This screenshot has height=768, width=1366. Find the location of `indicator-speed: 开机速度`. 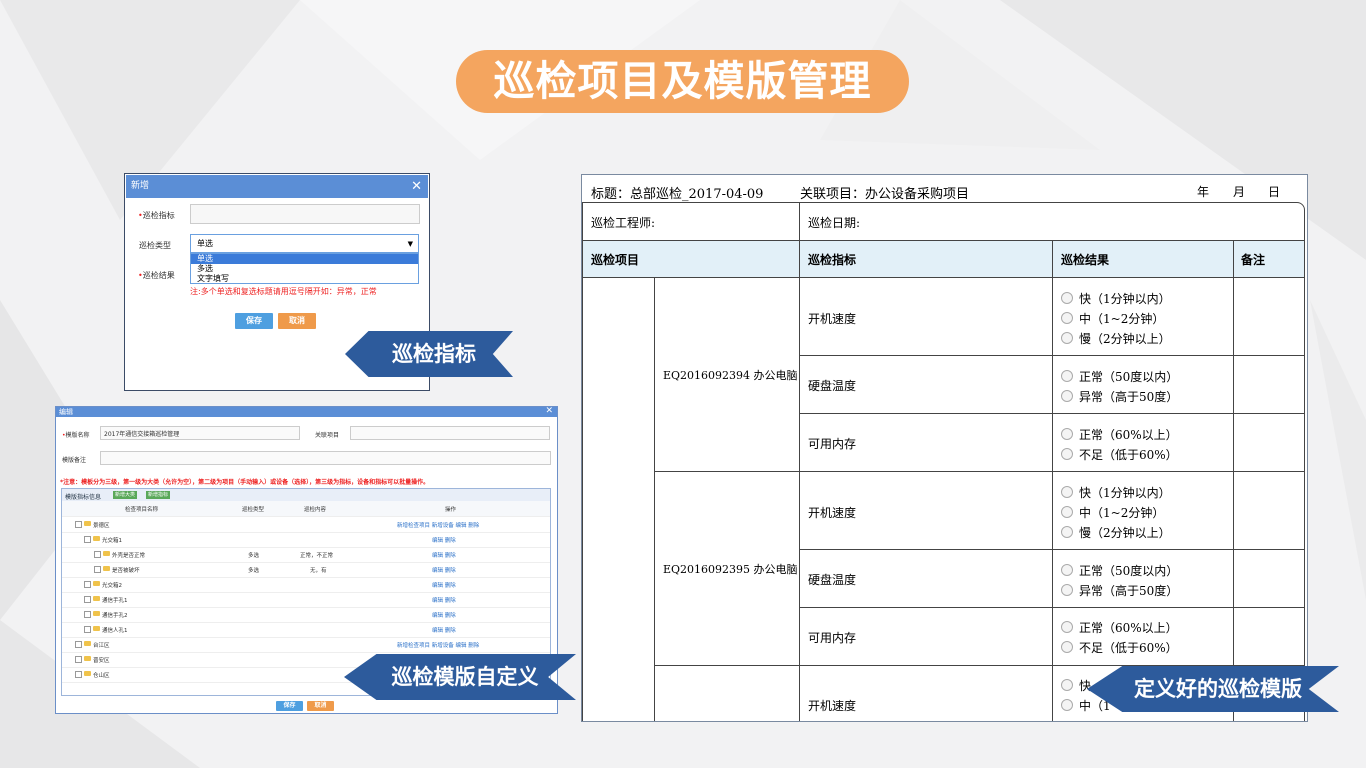

indicator-speed: 开机速度 is located at coordinates (832, 513).